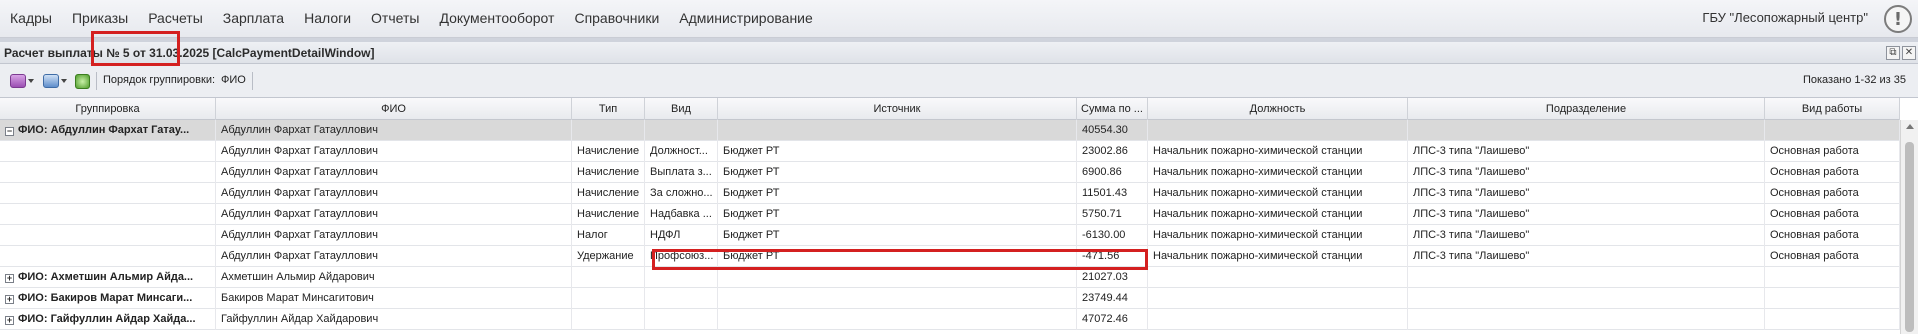 The height and width of the screenshot is (334, 1918). Describe the element at coordinates (608, 256) in the screenshot. I see `cell-type: Удержание` at that location.